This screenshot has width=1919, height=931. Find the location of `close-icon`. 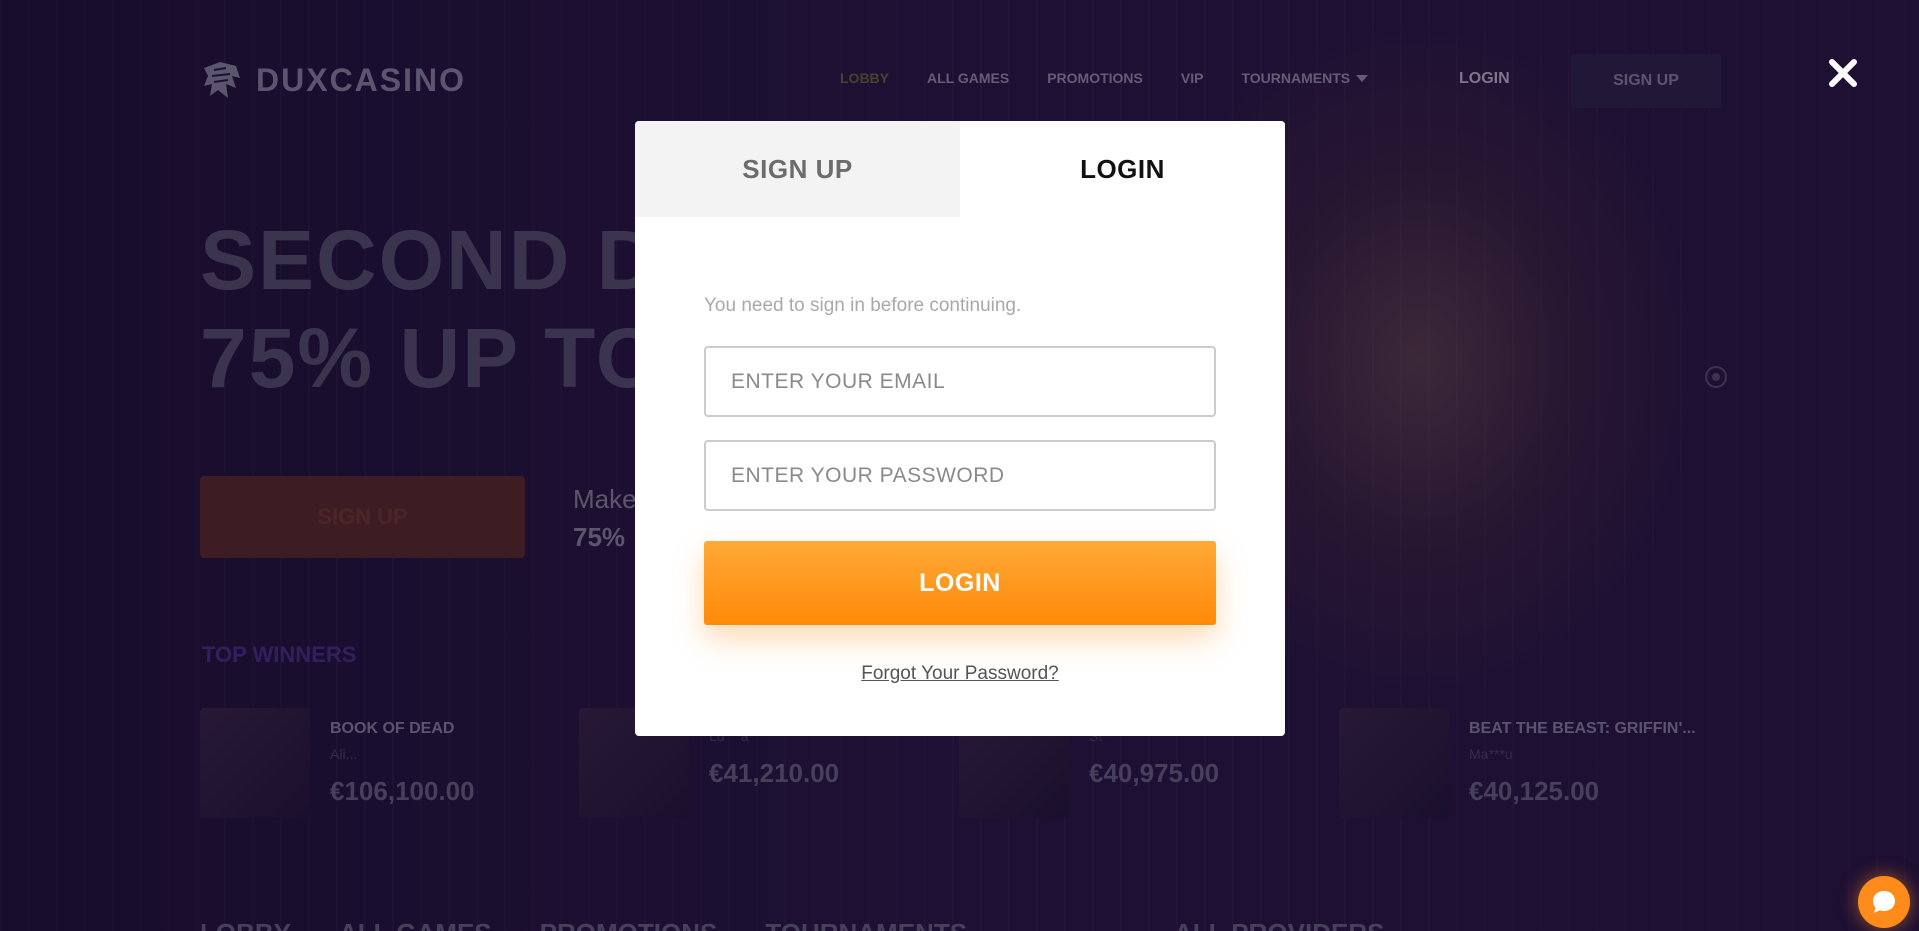

close-icon is located at coordinates (1843, 73).